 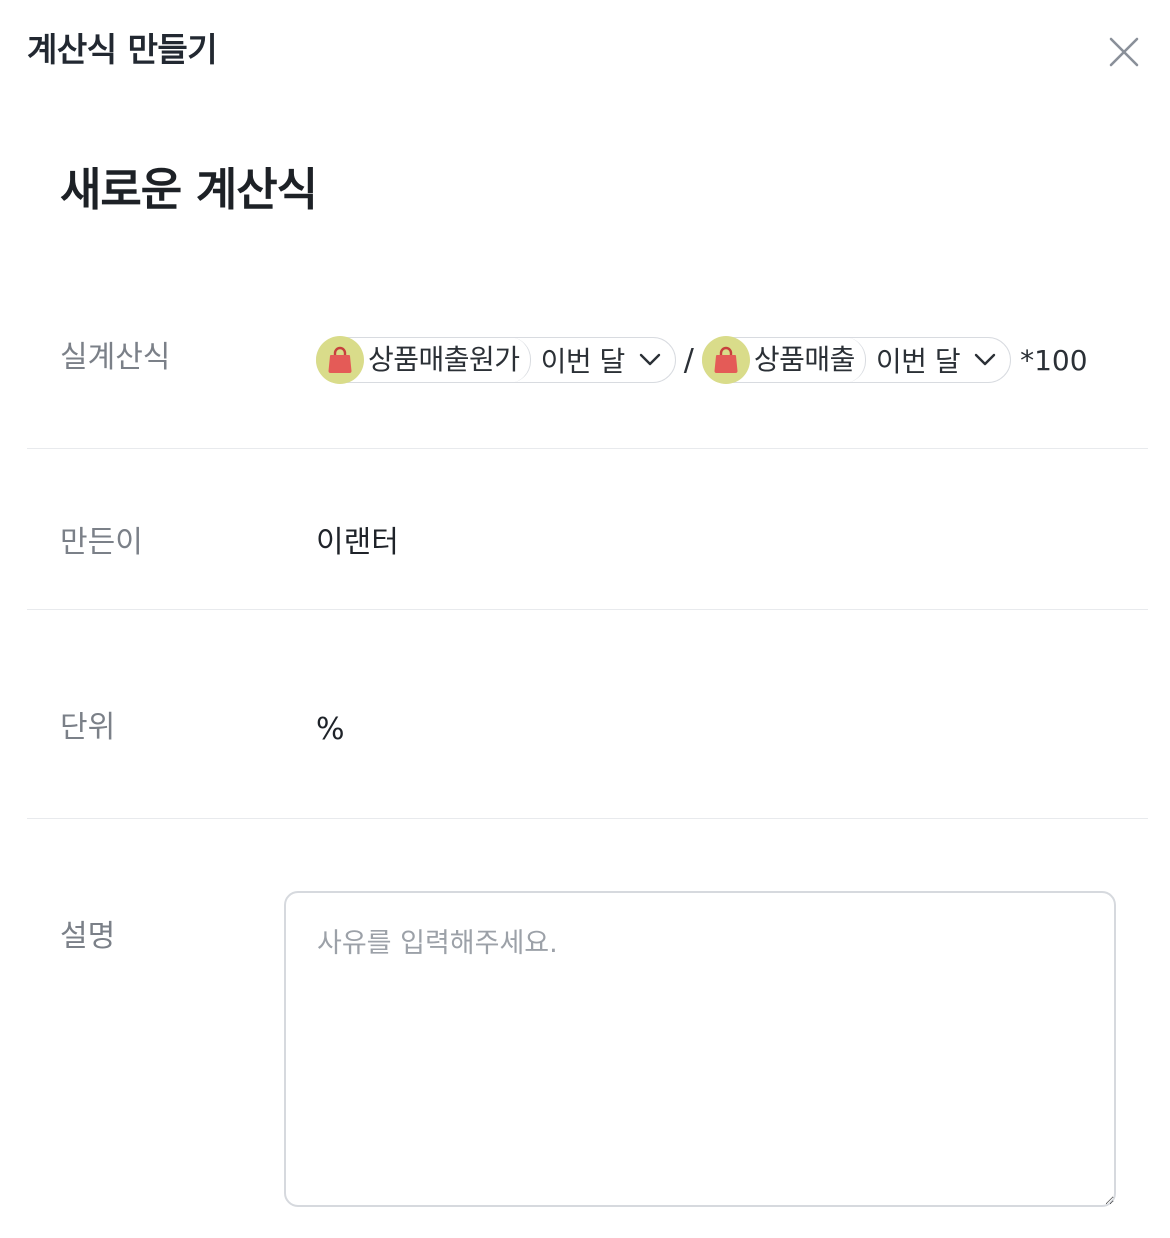 What do you see at coordinates (88, 727) in the screenshot?
I see `unit-label: 단위` at bounding box center [88, 727].